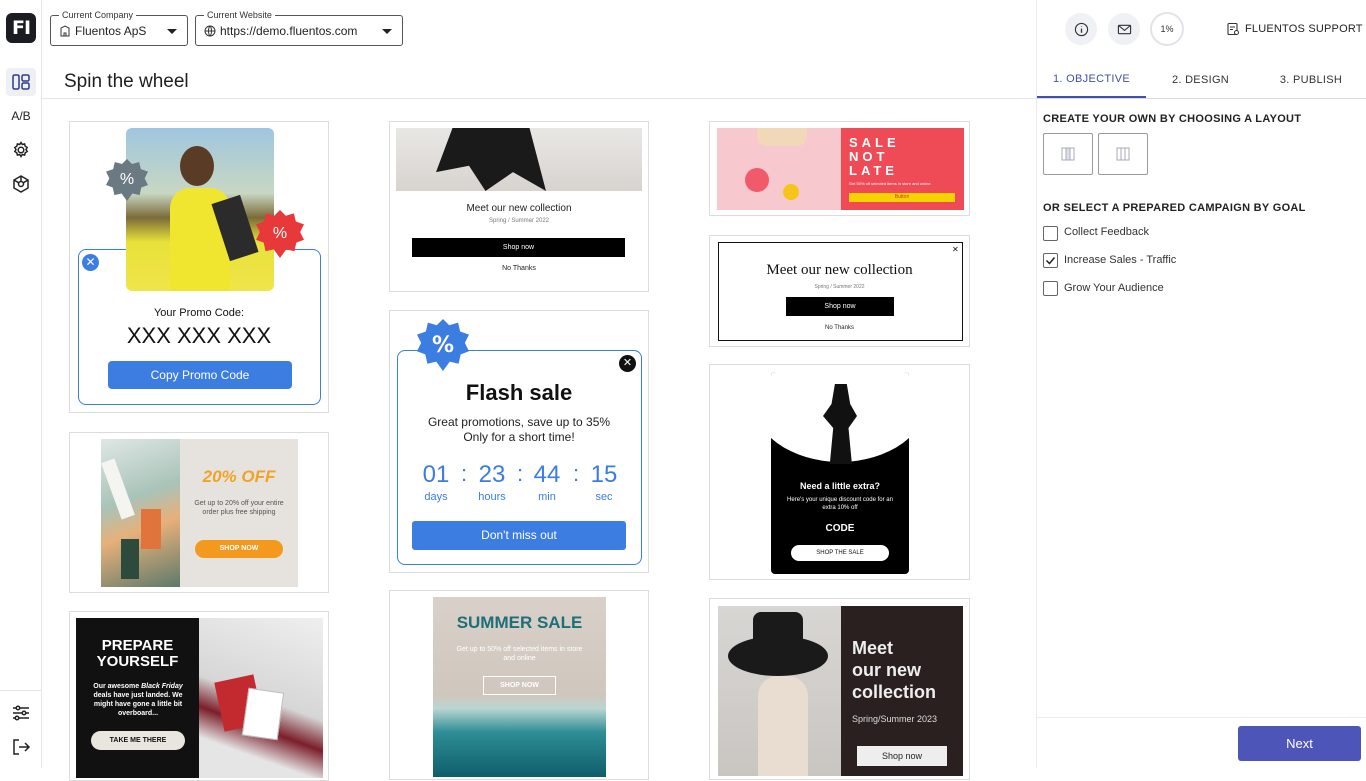  What do you see at coordinates (1114, 288) in the screenshot?
I see `goal-label-audience: Grow Your Audience` at bounding box center [1114, 288].